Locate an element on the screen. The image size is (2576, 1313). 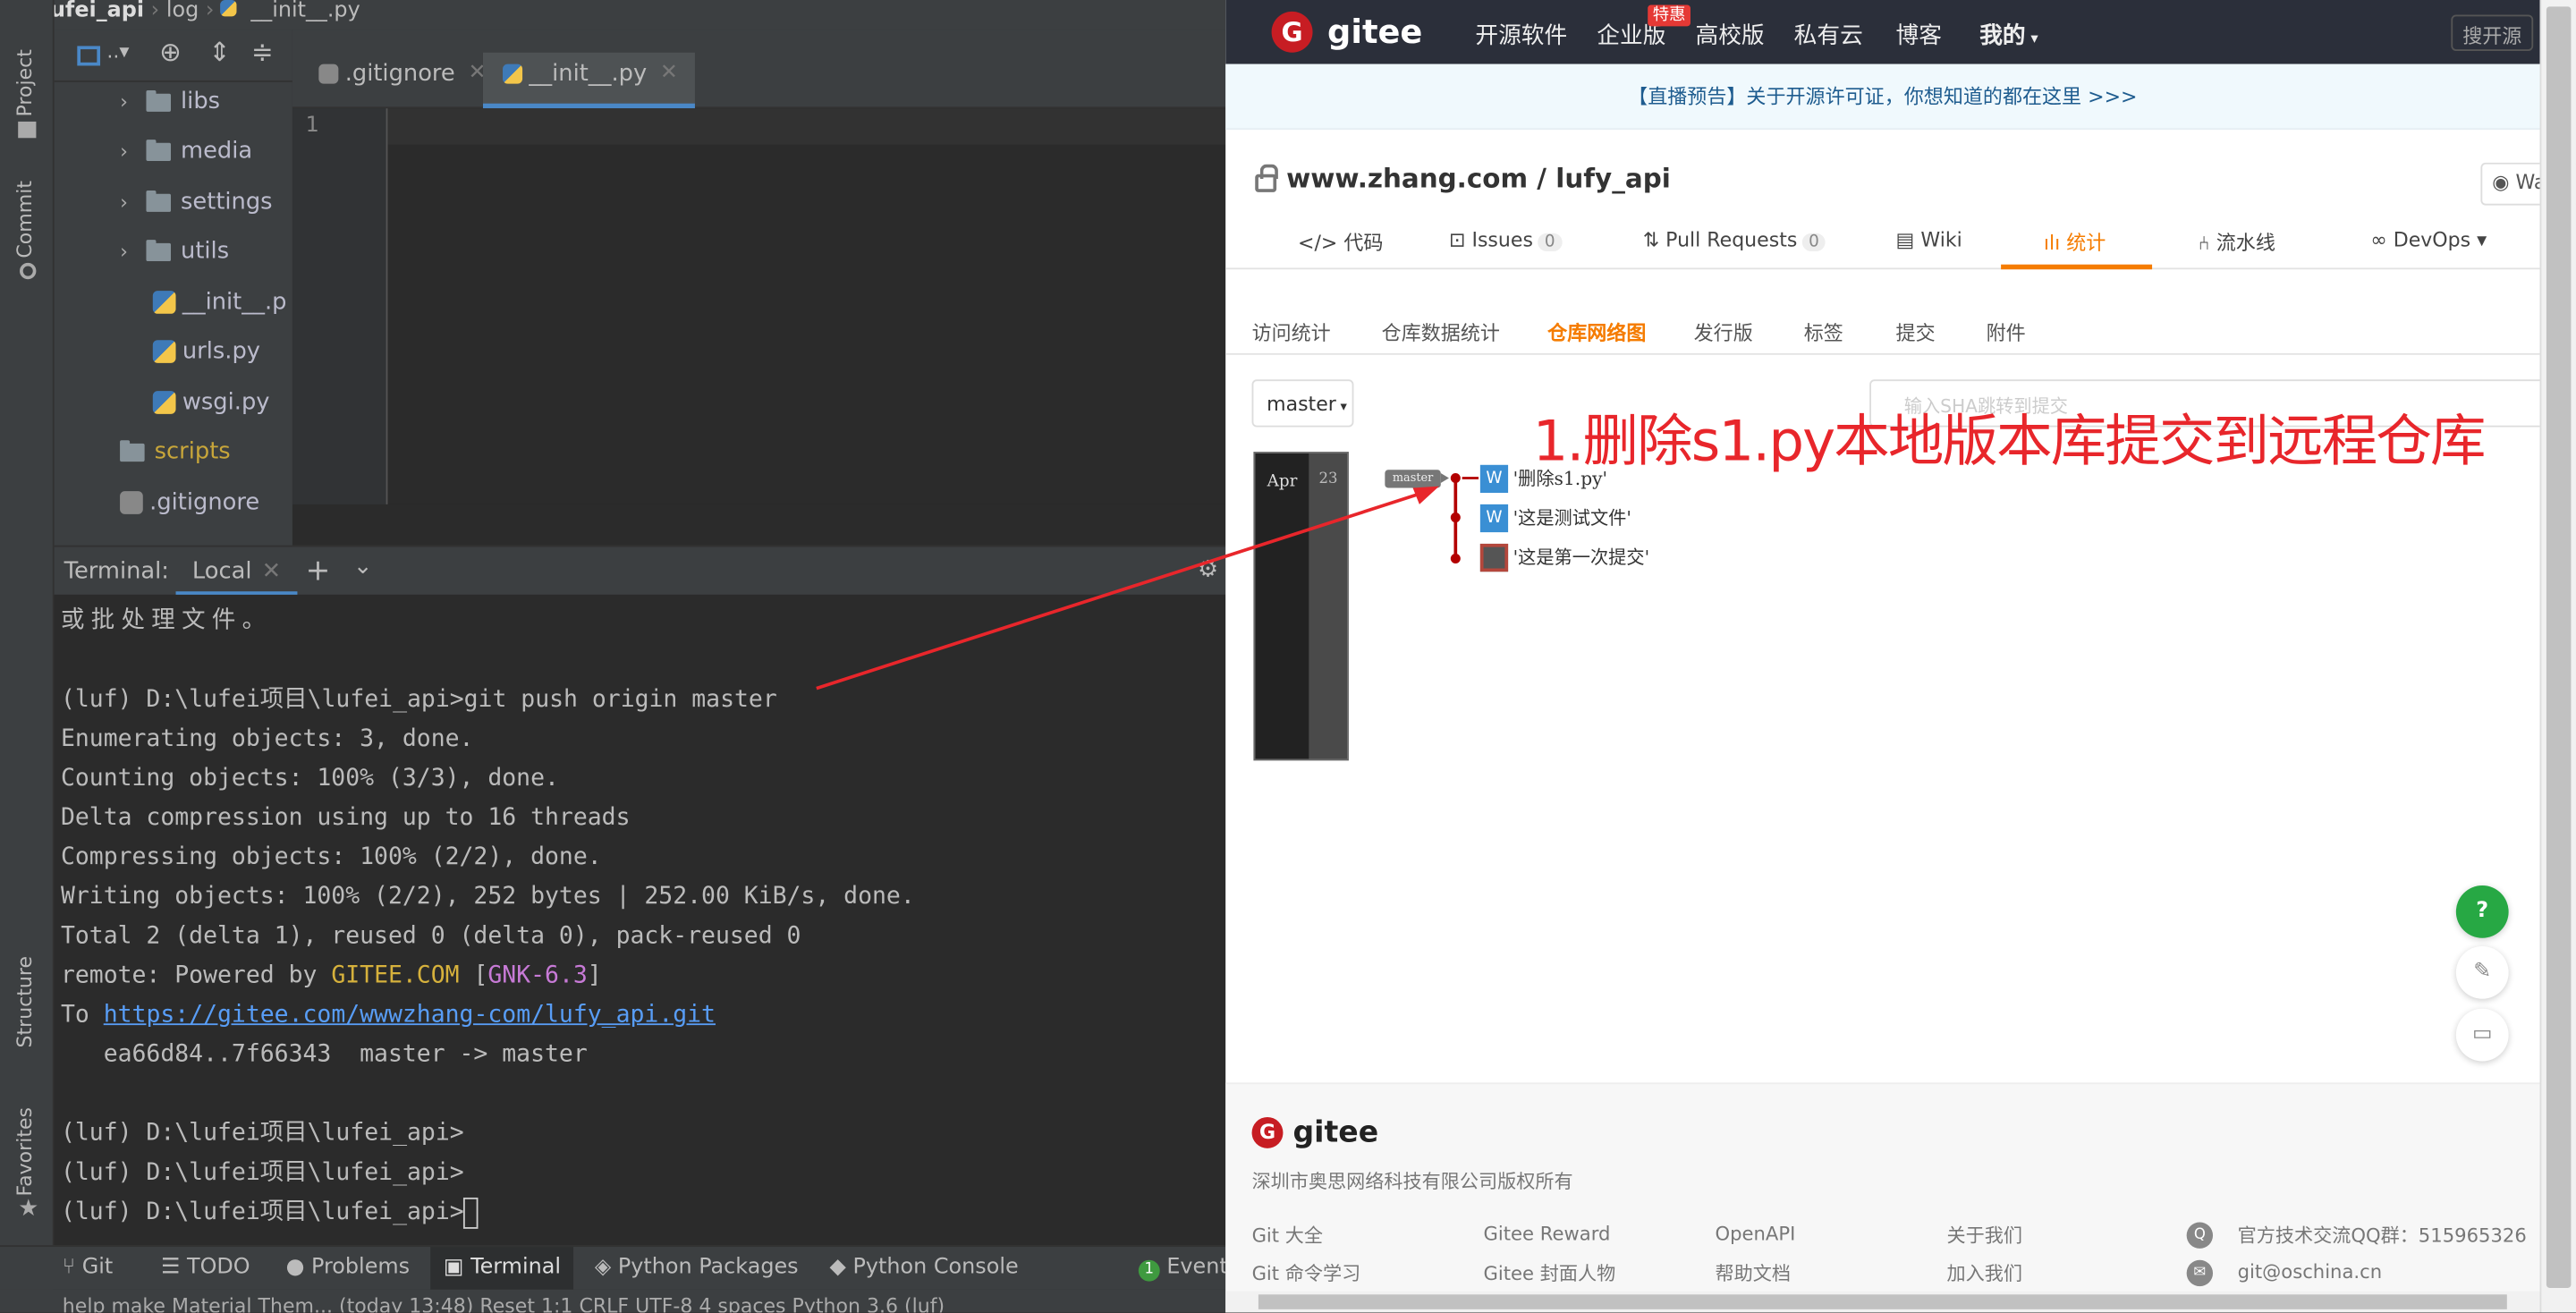
annotation-arrow is located at coordinates (1127, 588).